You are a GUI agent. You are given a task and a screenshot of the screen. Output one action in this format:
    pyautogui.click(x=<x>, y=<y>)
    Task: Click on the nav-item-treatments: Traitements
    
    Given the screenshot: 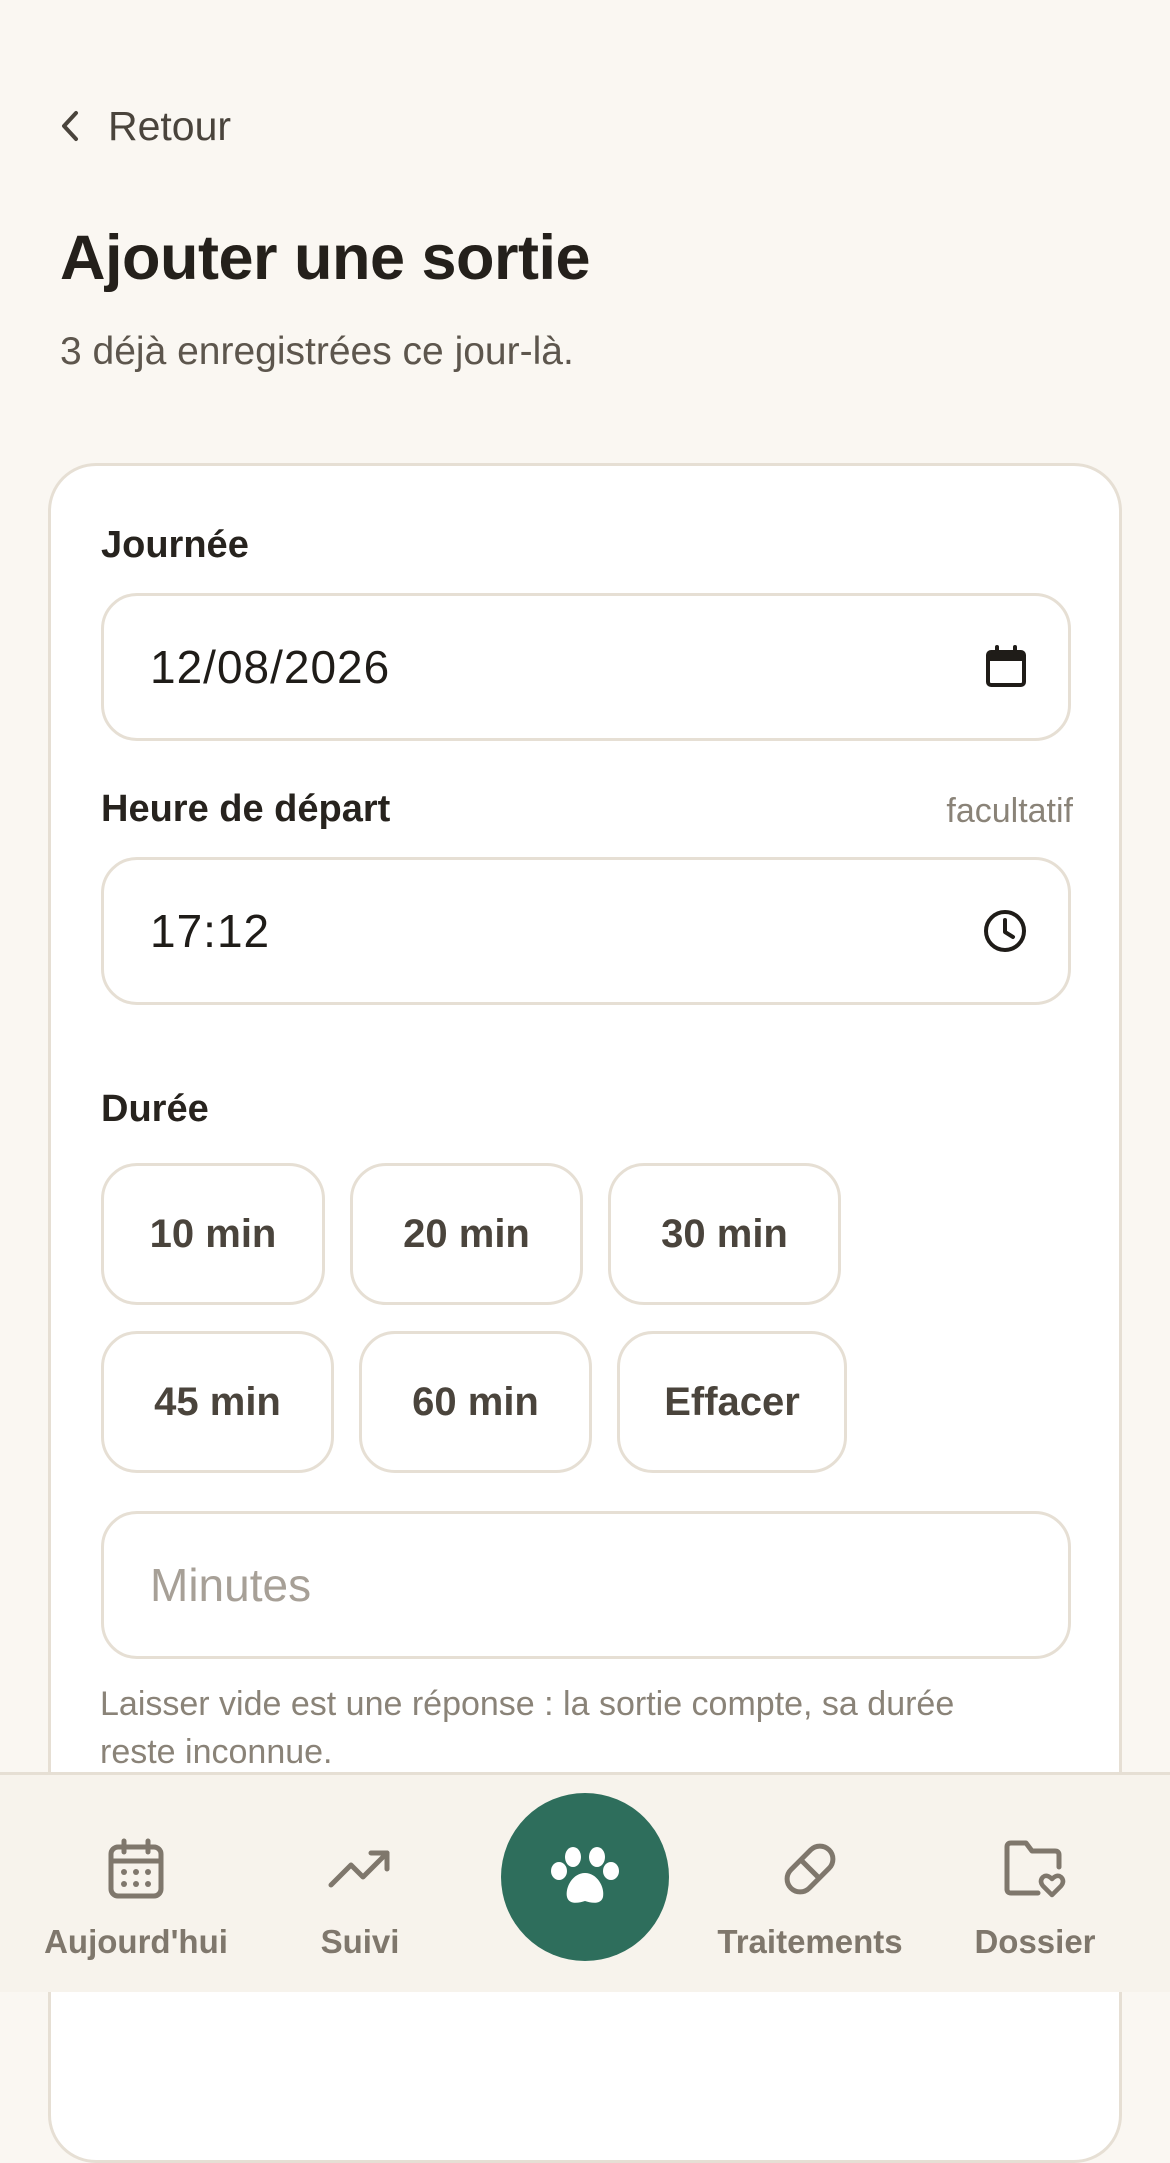 What is the action you would take?
    pyautogui.click(x=810, y=1885)
    